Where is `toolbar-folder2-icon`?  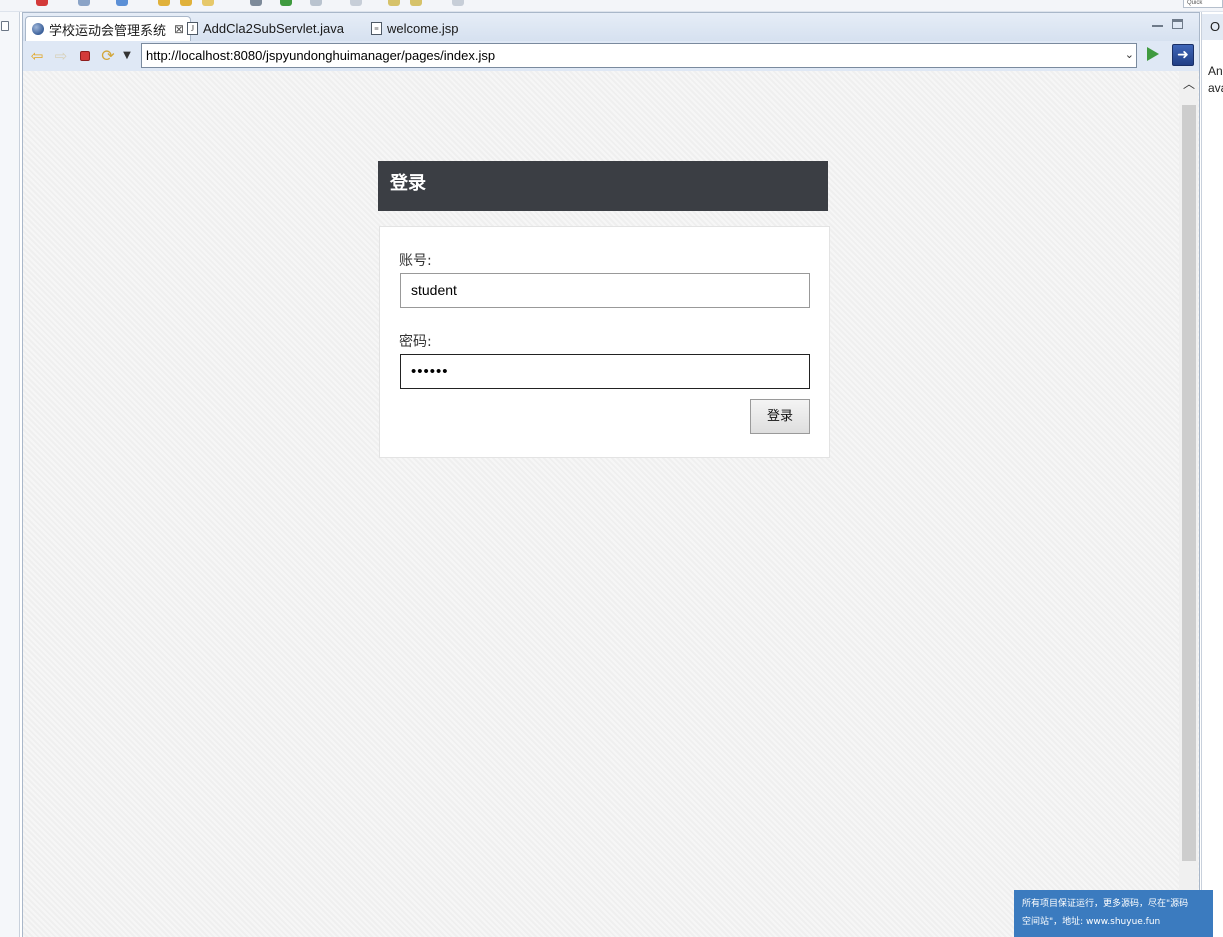
toolbar-folder2-icon is located at coordinates (186, 3).